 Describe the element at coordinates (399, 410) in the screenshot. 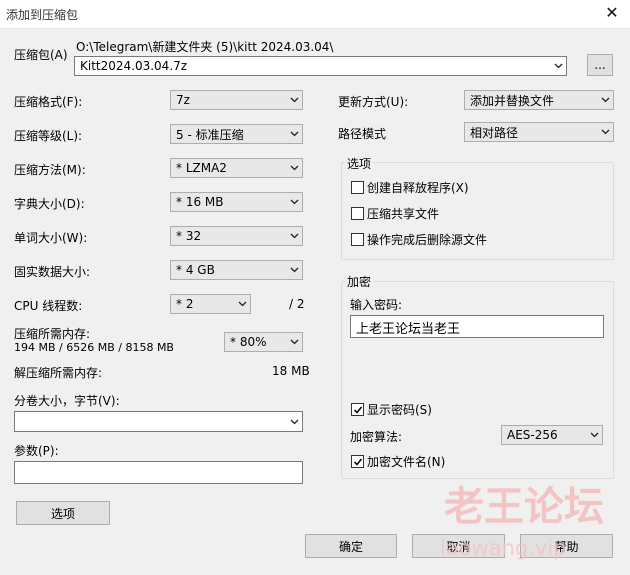

I see `show-password-label: 显示密码(S)` at that location.